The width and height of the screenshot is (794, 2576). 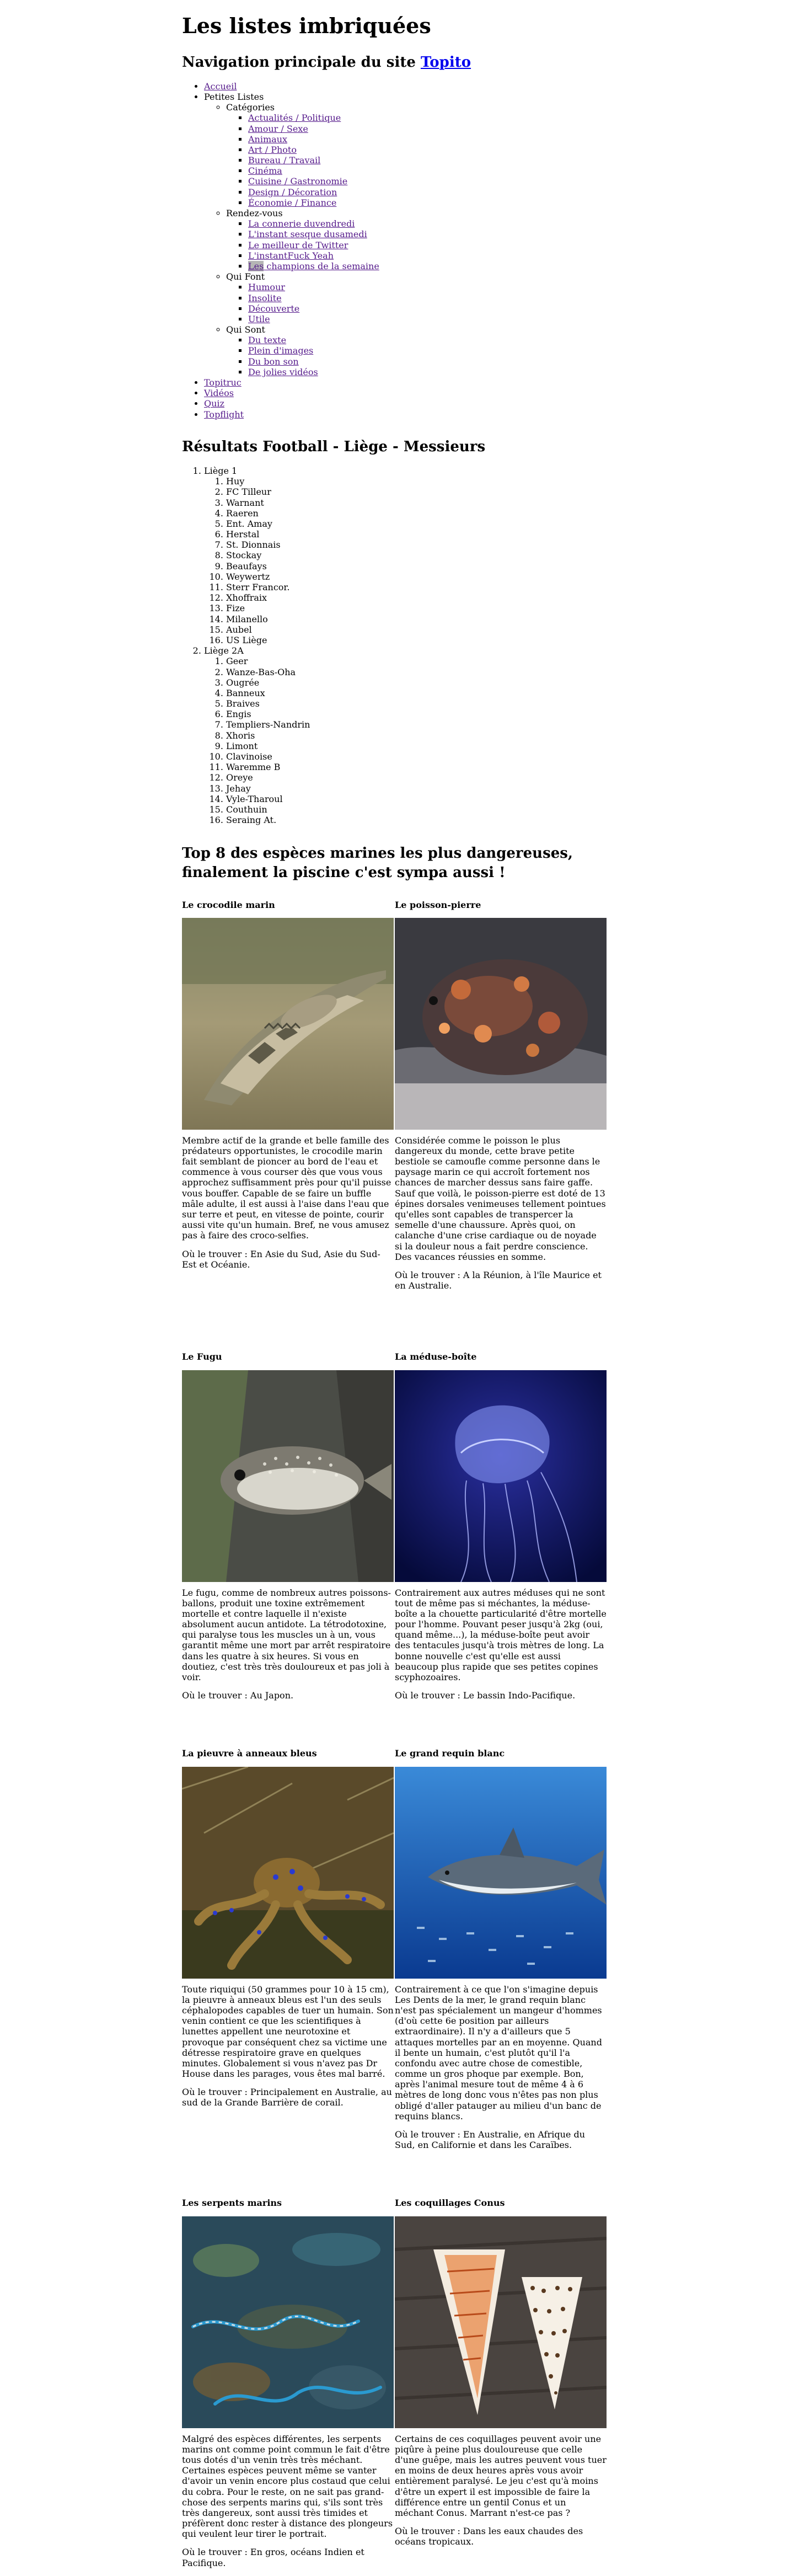 I want to click on nav-link-highlighted: Les champions de la semaine, so click(x=313, y=265).